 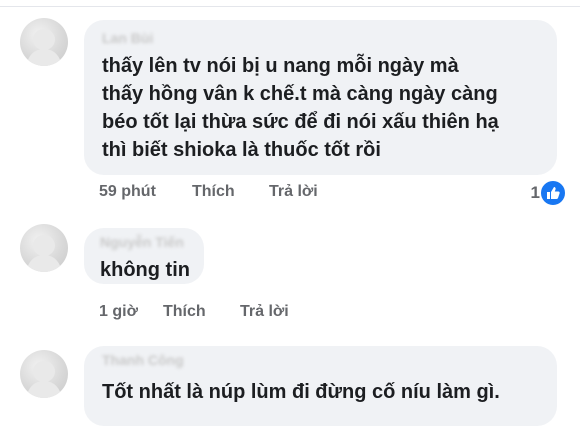 What do you see at coordinates (127, 192) in the screenshot?
I see `comment-timestamp: 59 phút` at bounding box center [127, 192].